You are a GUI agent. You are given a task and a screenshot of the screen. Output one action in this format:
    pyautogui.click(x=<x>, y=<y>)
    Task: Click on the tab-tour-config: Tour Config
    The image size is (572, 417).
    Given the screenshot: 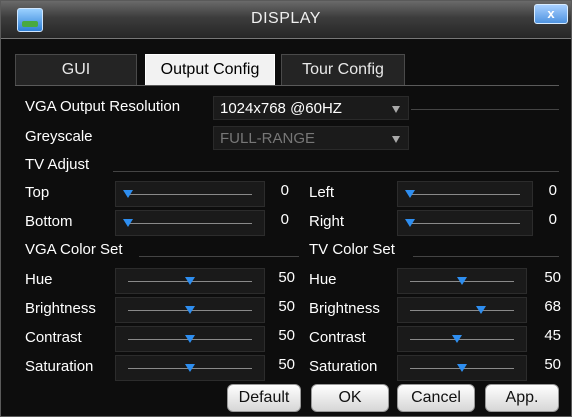 What is the action you would take?
    pyautogui.click(x=343, y=70)
    